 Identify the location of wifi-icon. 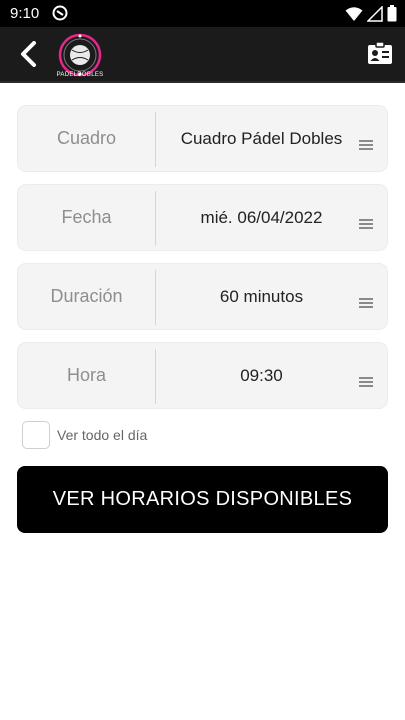
(354, 13).